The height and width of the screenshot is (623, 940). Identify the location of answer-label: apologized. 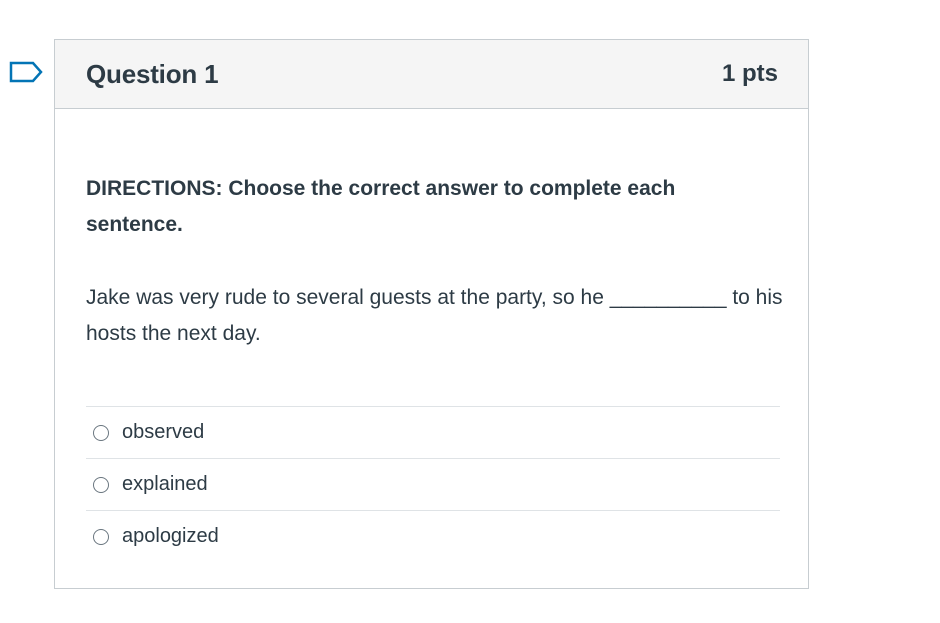
(170, 536).